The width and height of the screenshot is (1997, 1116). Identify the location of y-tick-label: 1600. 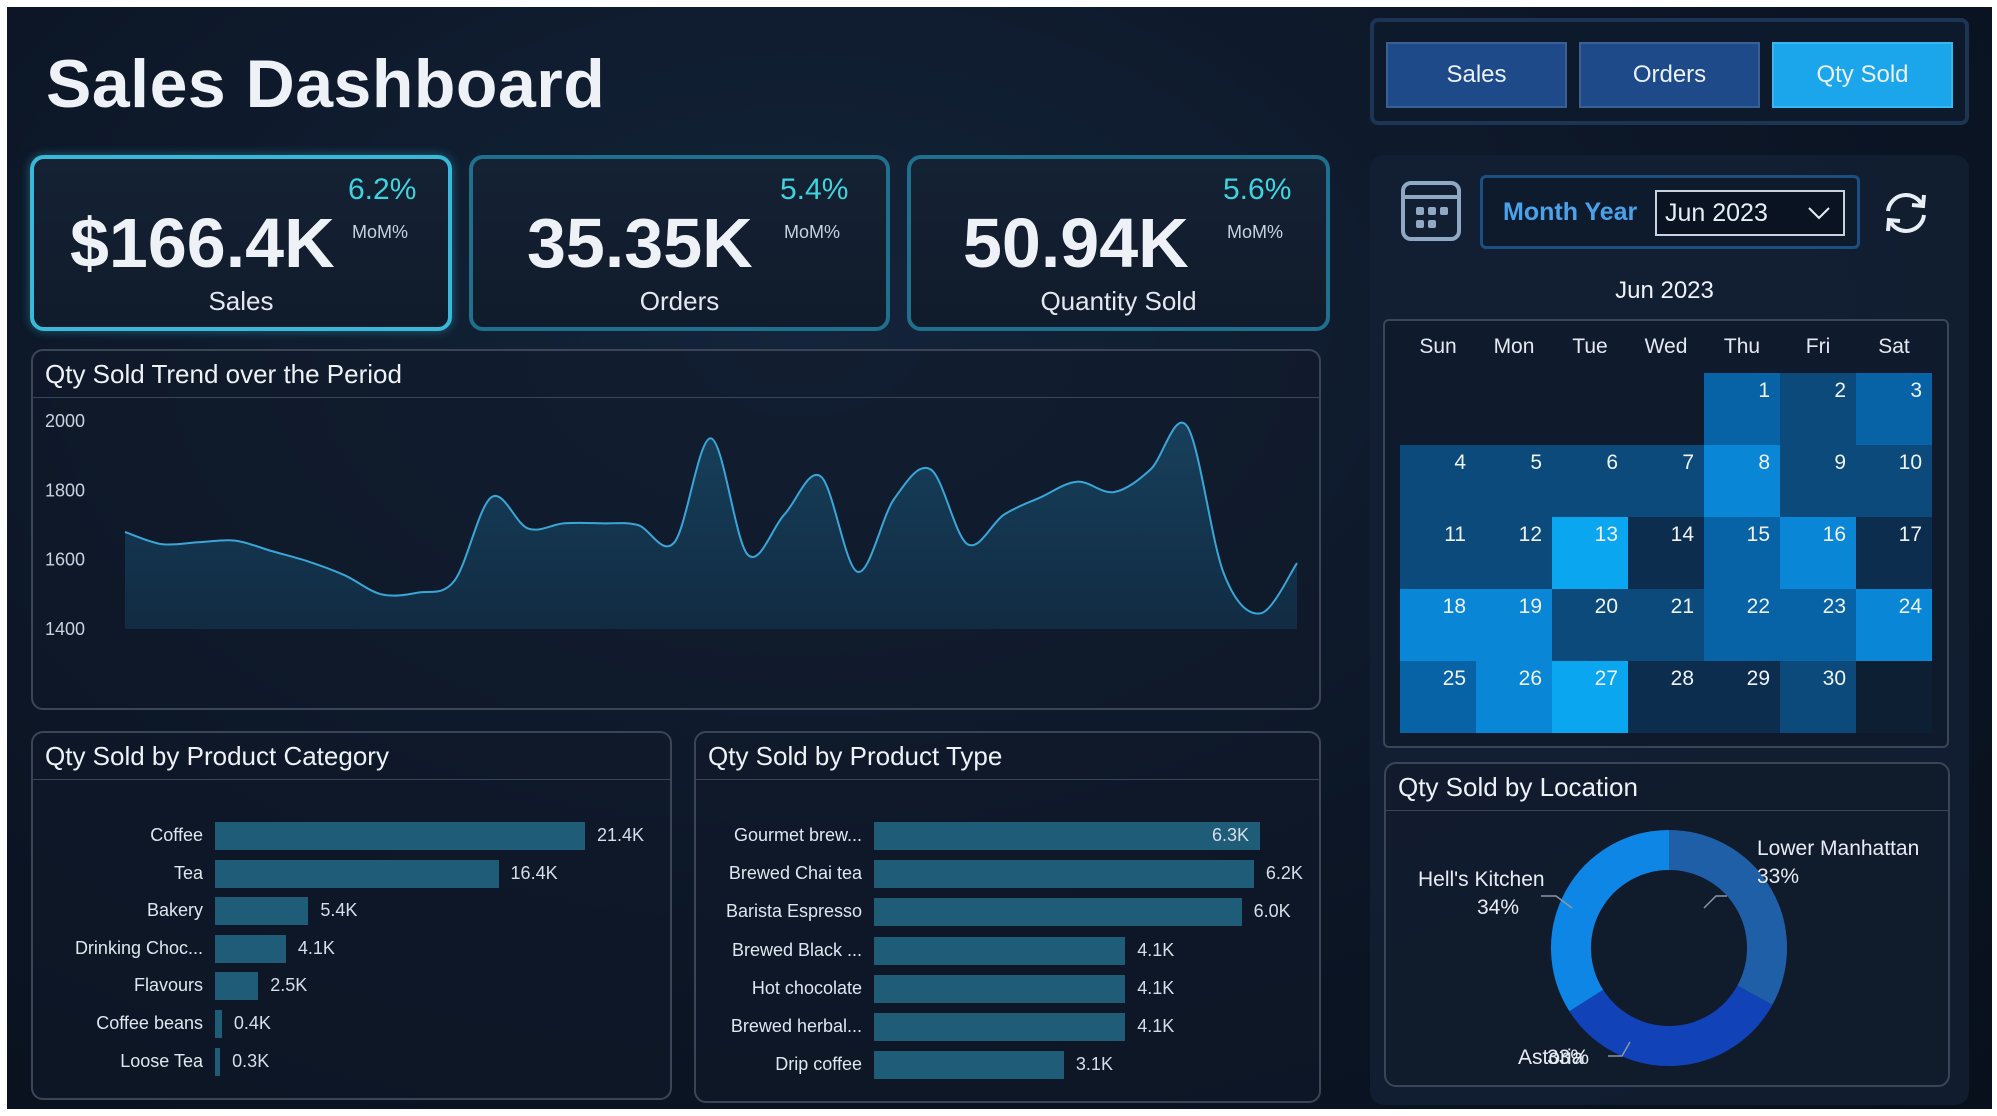
(65, 560).